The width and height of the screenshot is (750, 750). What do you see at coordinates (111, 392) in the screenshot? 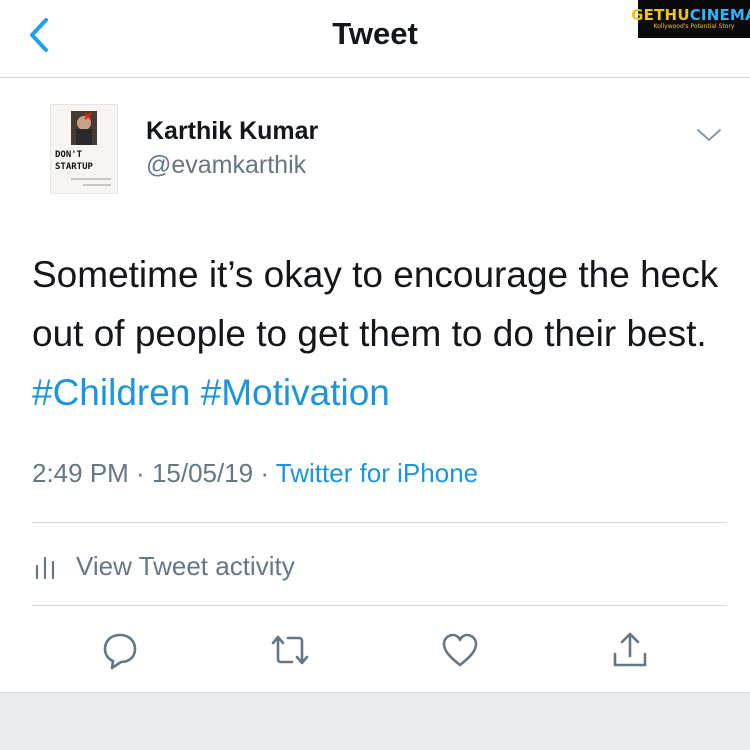
I see `hashtag-children: #Children` at bounding box center [111, 392].